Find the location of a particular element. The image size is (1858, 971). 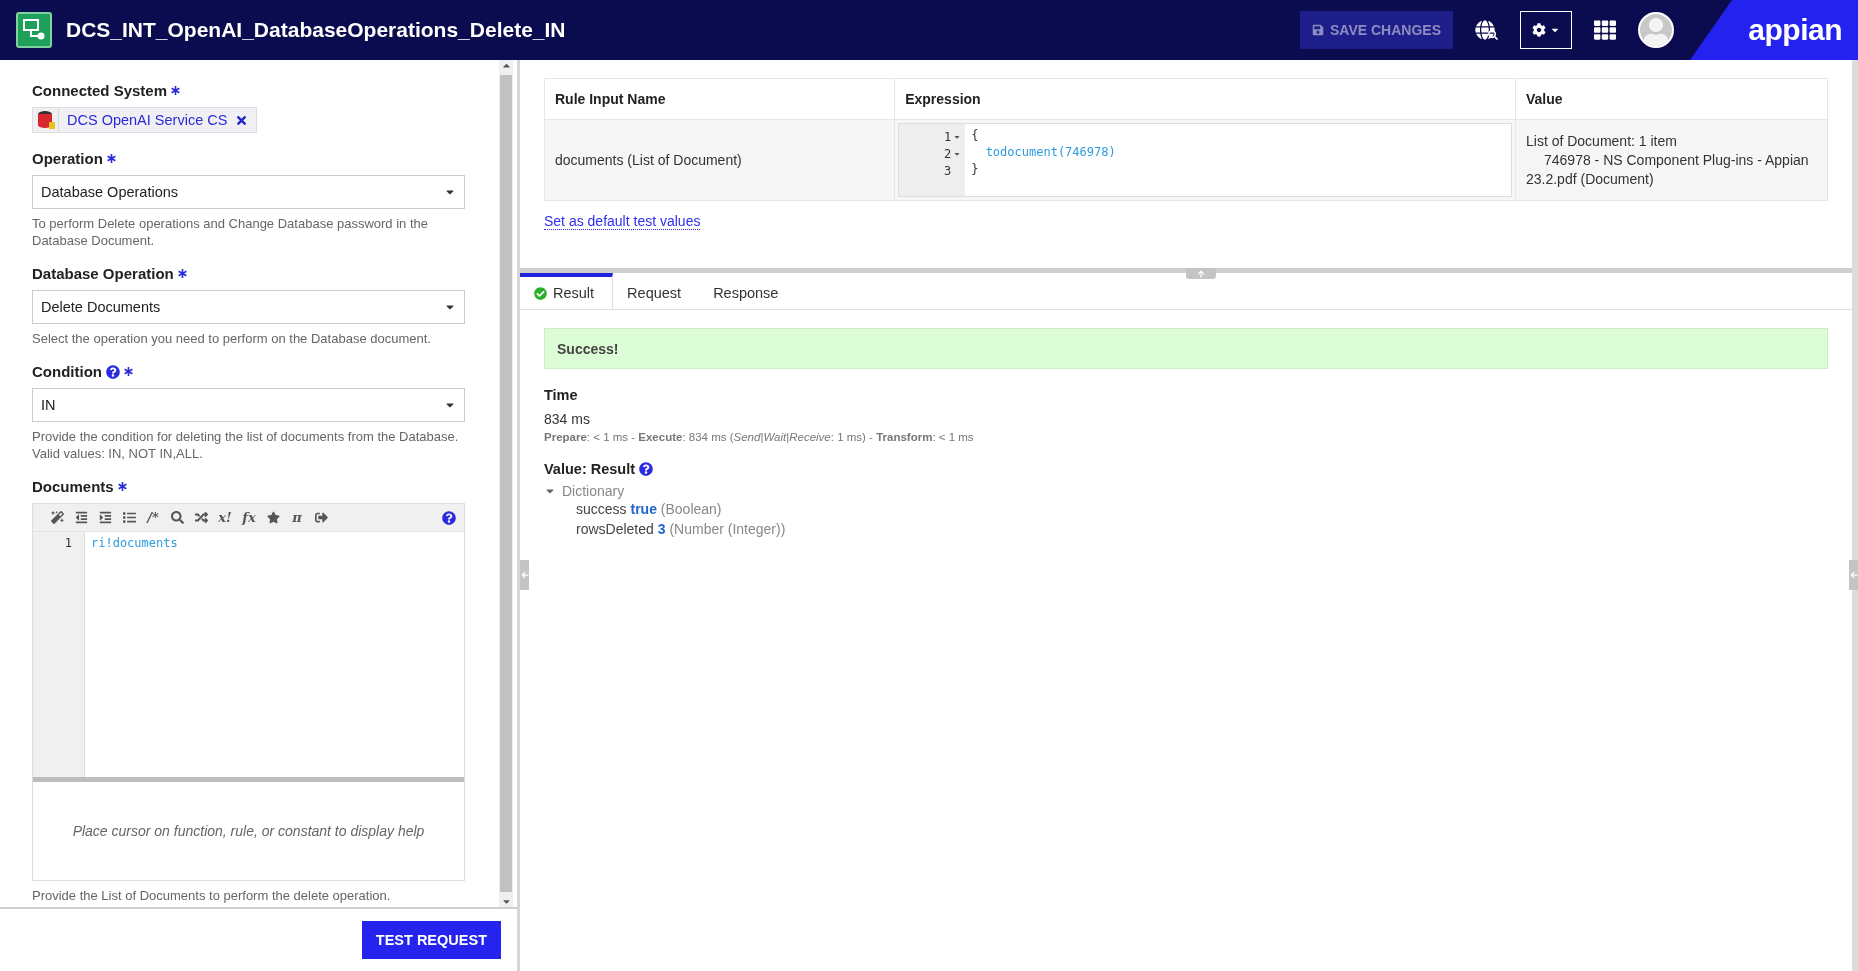

settings-button is located at coordinates (1546, 30).